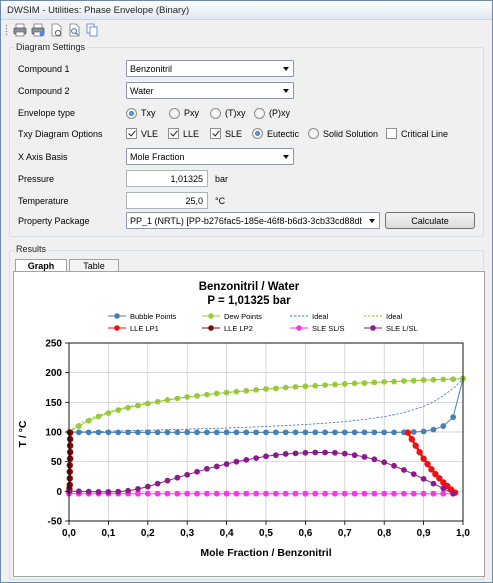  Describe the element at coordinates (210, 90) in the screenshot. I see `compound2-select: Water` at that location.